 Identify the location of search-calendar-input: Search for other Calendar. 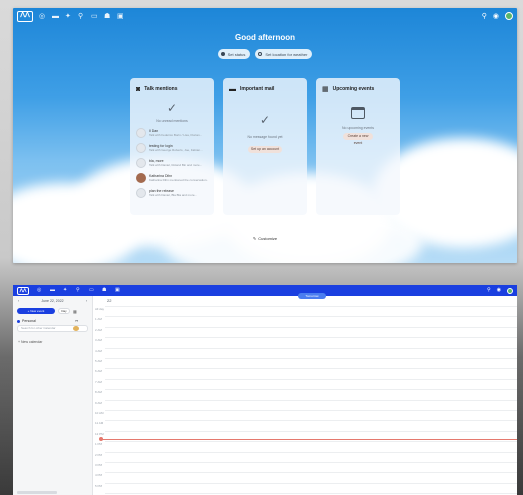
(52, 328).